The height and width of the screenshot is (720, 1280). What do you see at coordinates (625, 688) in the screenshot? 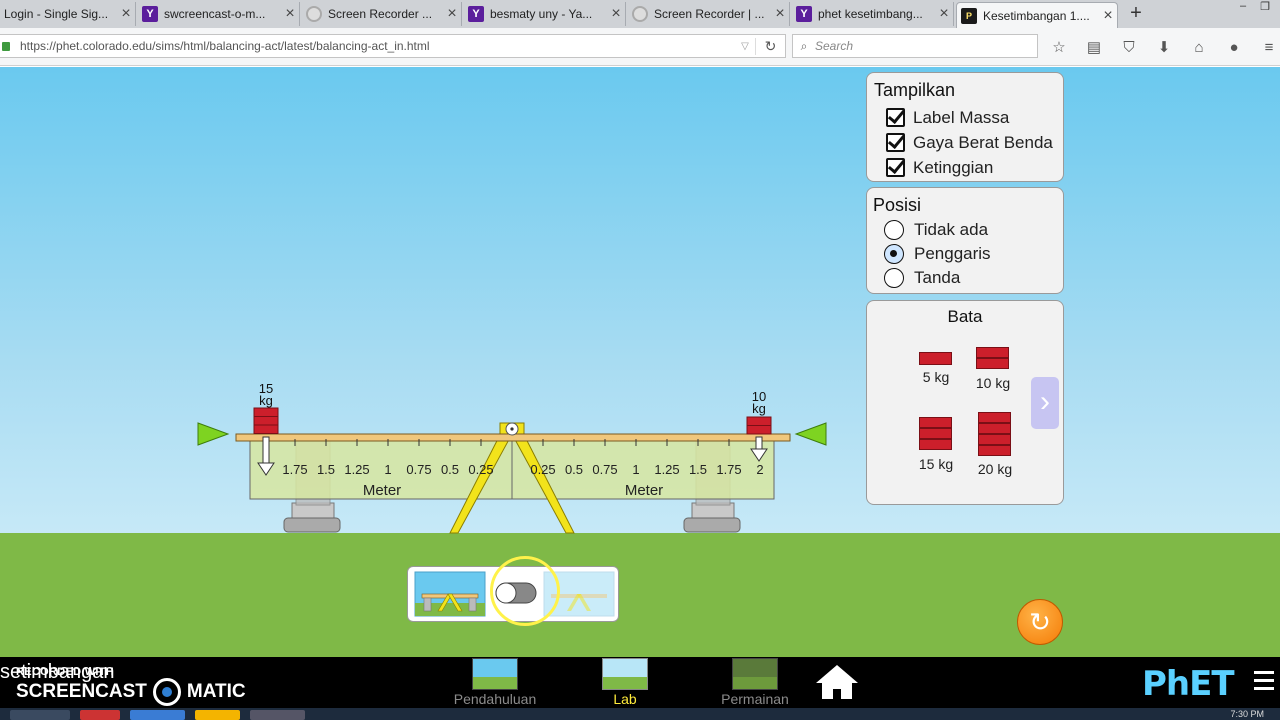
I see `nav-screen-lab: Lab Keselmbangan` at bounding box center [625, 688].